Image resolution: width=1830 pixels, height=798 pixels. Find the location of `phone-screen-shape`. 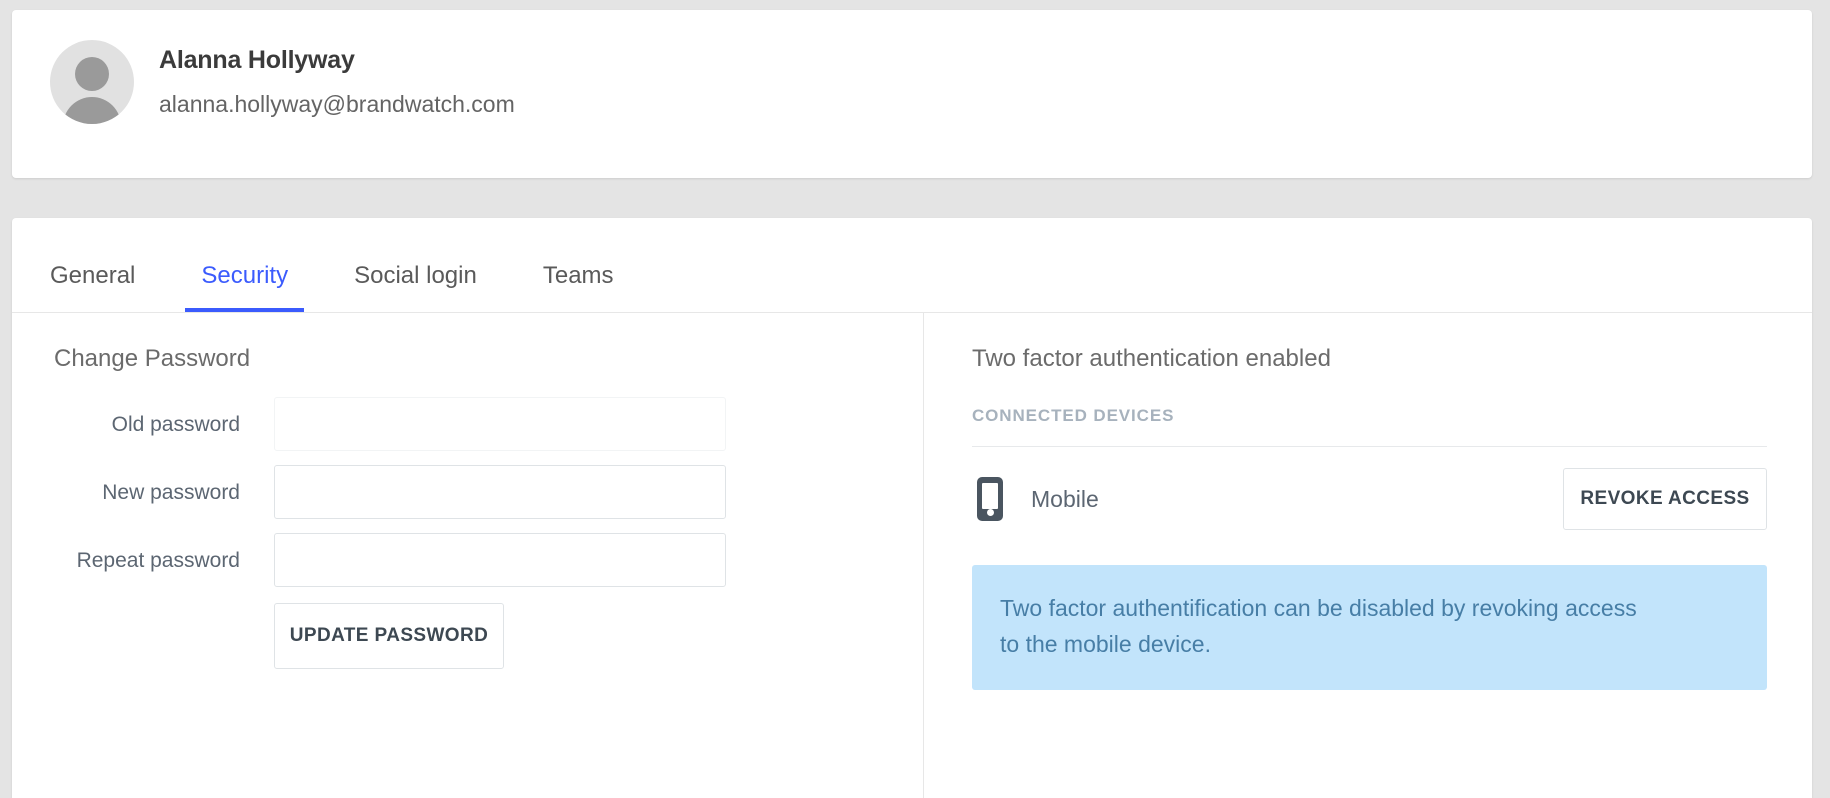

phone-screen-shape is located at coordinates (990, 496).